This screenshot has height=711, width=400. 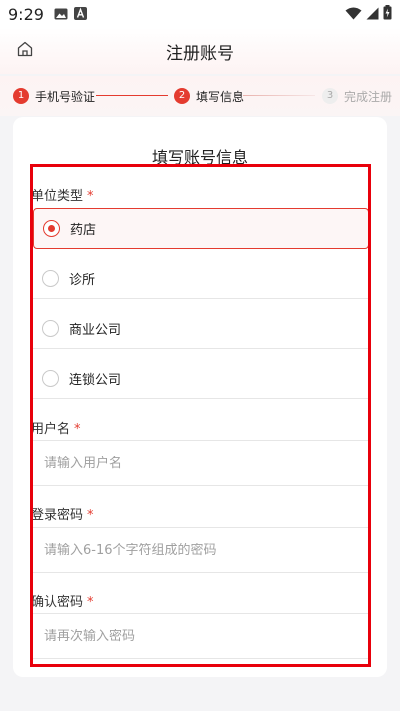 What do you see at coordinates (61, 14) in the screenshot?
I see `image-icon` at bounding box center [61, 14].